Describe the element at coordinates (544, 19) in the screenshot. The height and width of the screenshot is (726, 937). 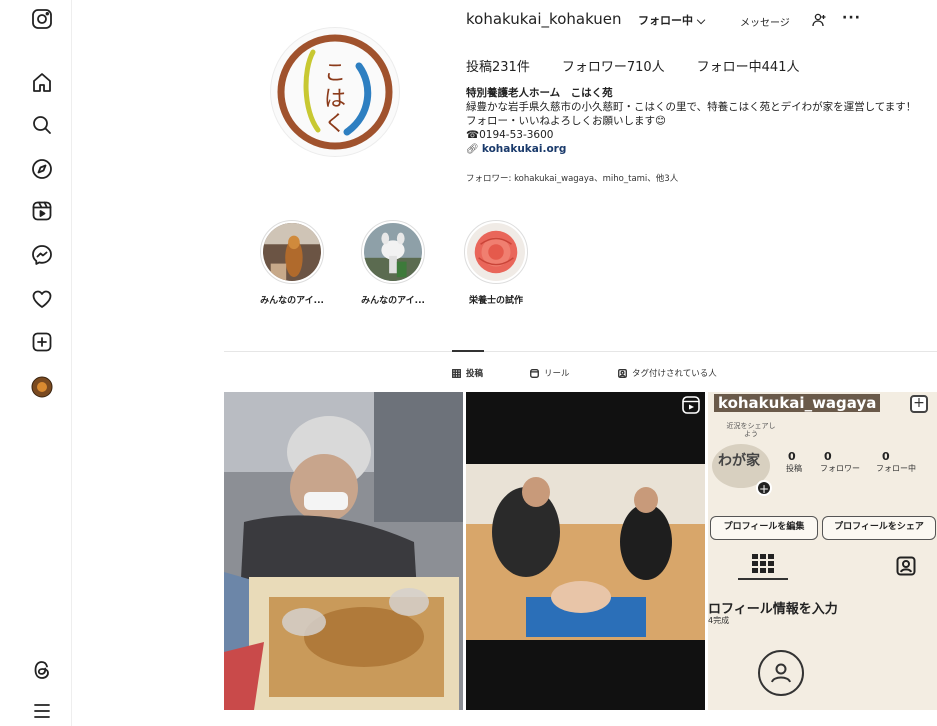
I see `profile-username: kohakukai_kohakuen` at that location.